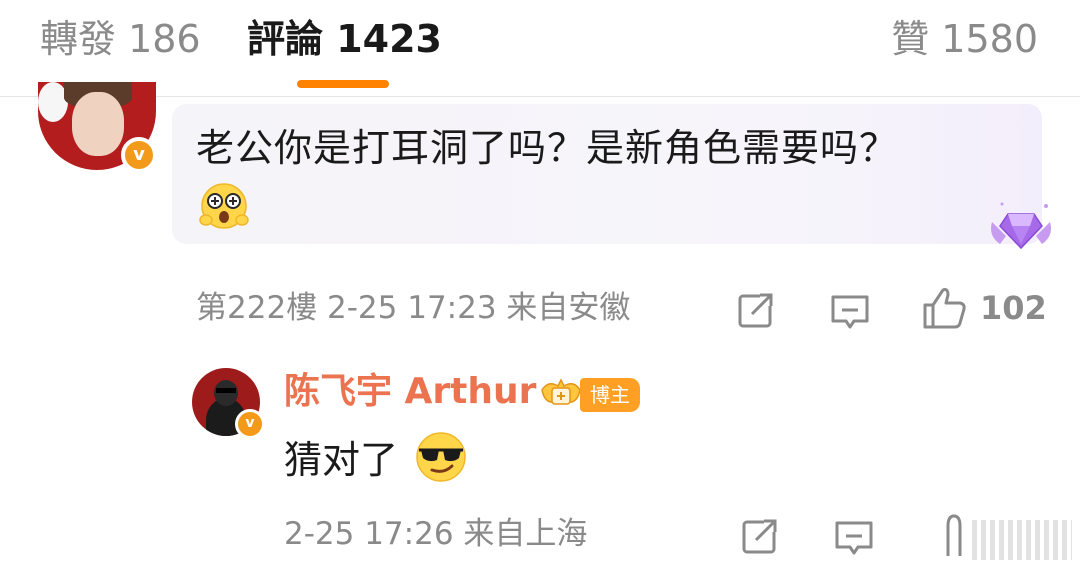  What do you see at coordinates (441, 457) in the screenshot?
I see `cool-sunglasses-emoji` at bounding box center [441, 457].